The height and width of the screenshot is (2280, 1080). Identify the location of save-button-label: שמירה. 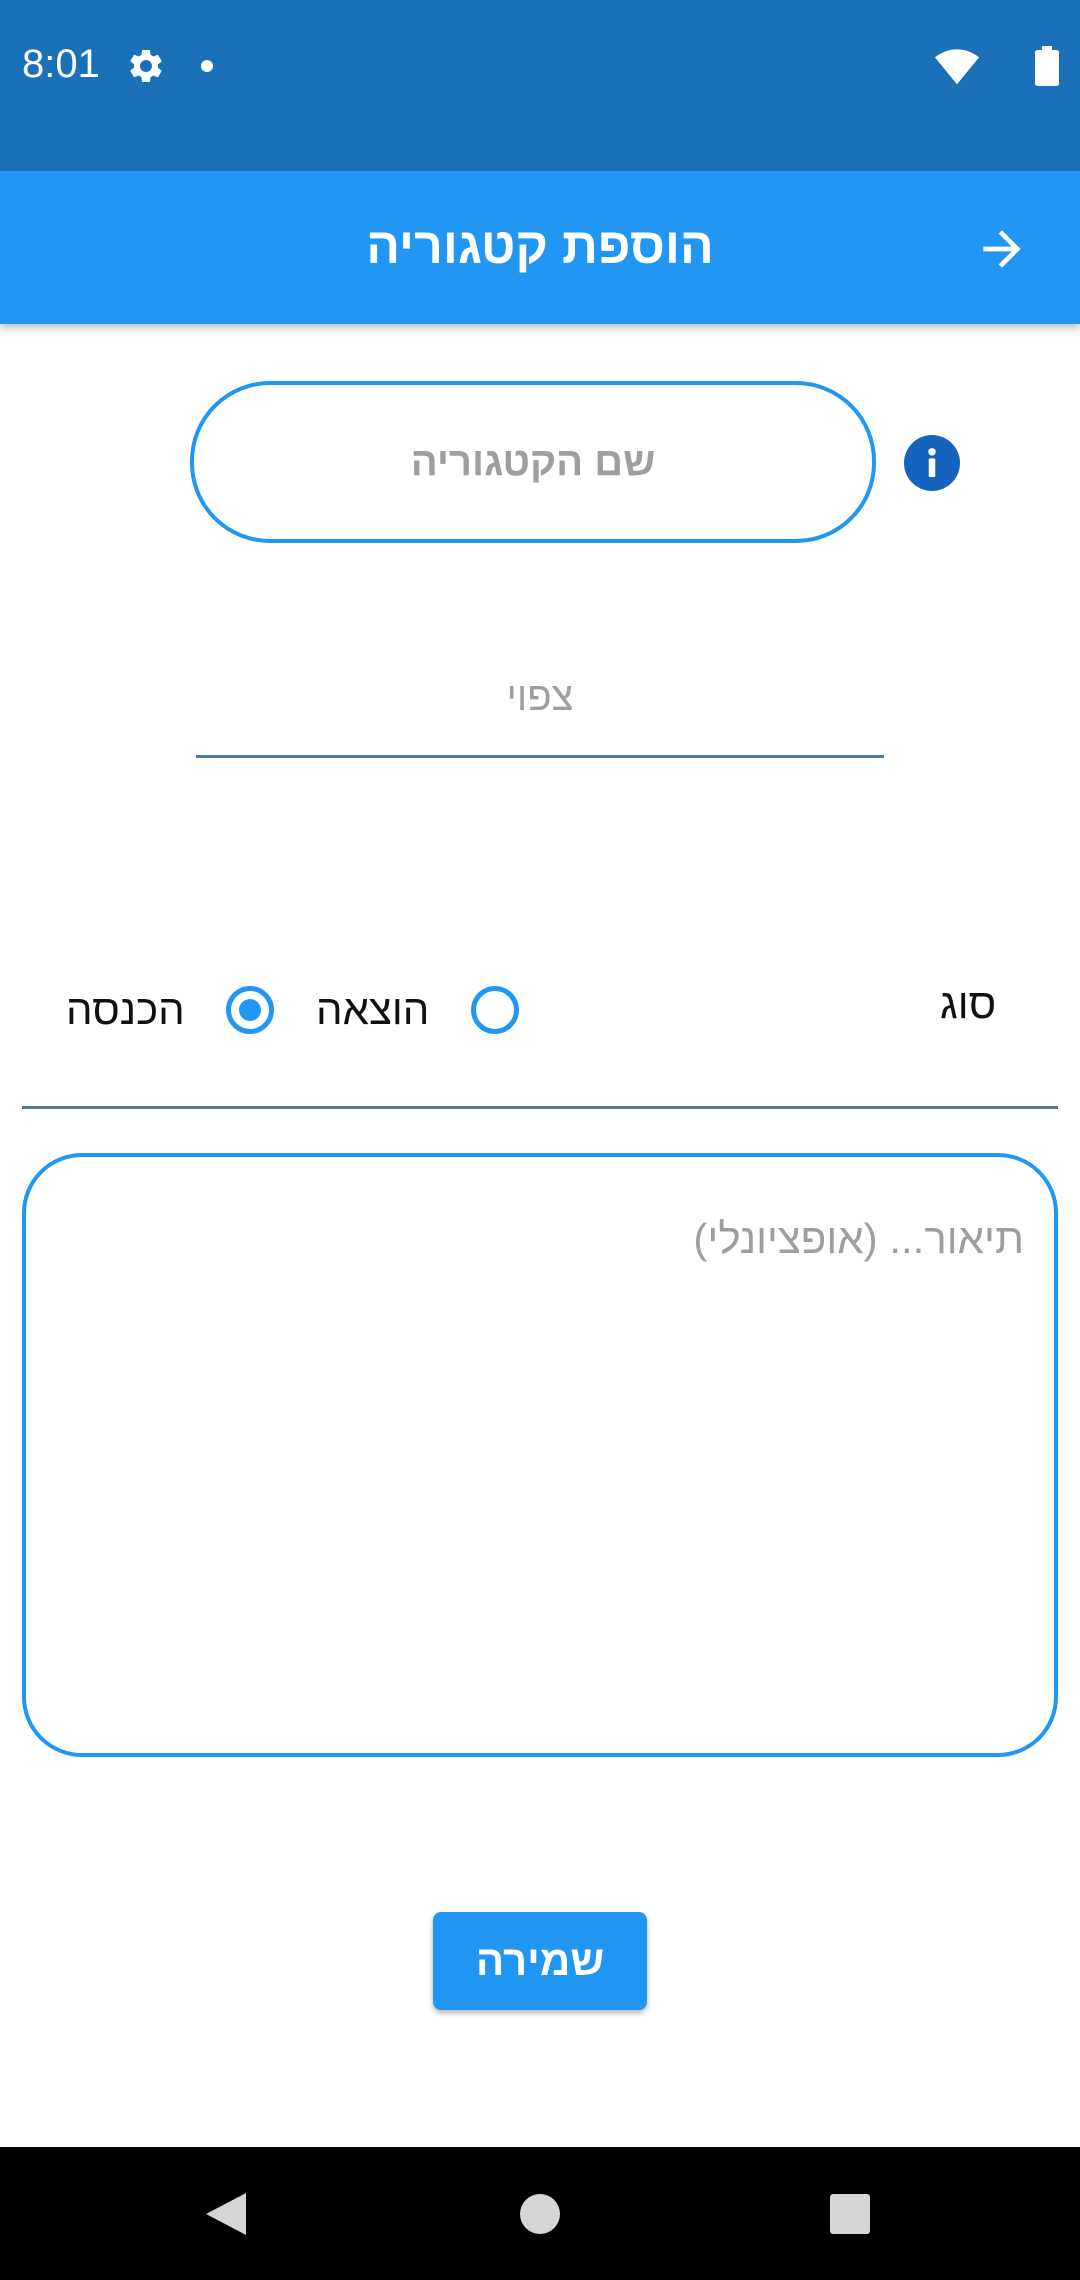
(540, 1960).